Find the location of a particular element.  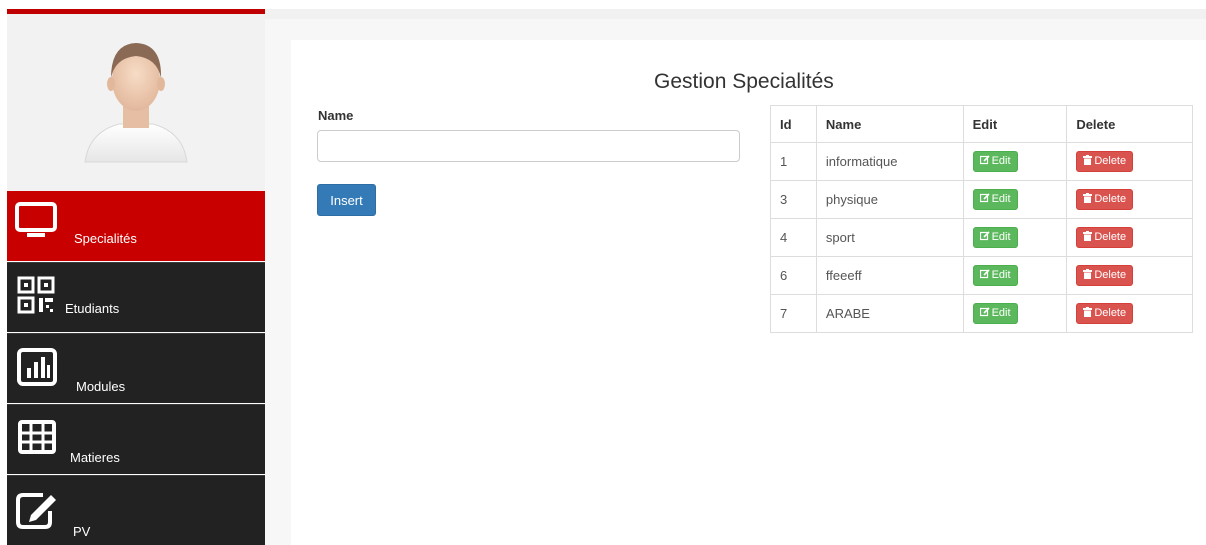

bar-chart-icon is located at coordinates (37, 367).